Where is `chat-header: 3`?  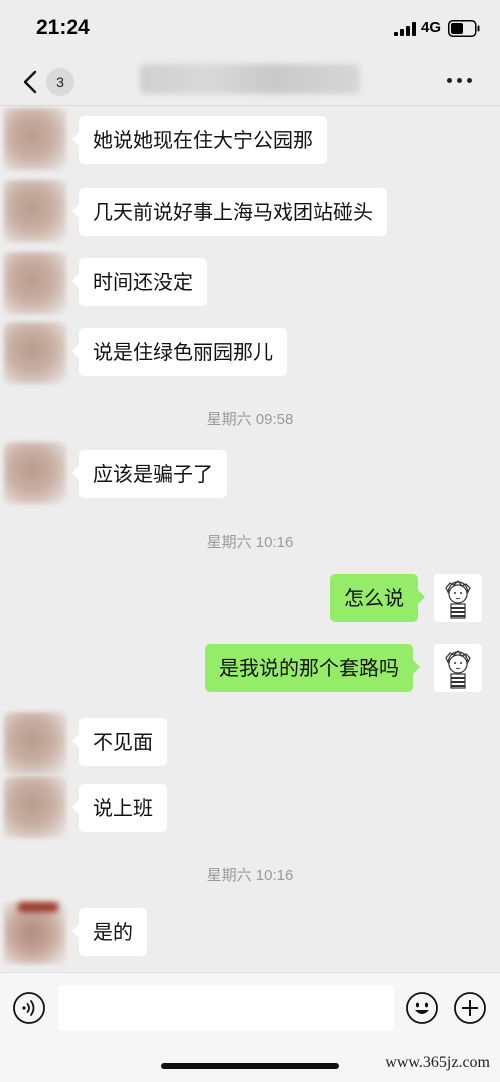
chat-header: 3 is located at coordinates (250, 82).